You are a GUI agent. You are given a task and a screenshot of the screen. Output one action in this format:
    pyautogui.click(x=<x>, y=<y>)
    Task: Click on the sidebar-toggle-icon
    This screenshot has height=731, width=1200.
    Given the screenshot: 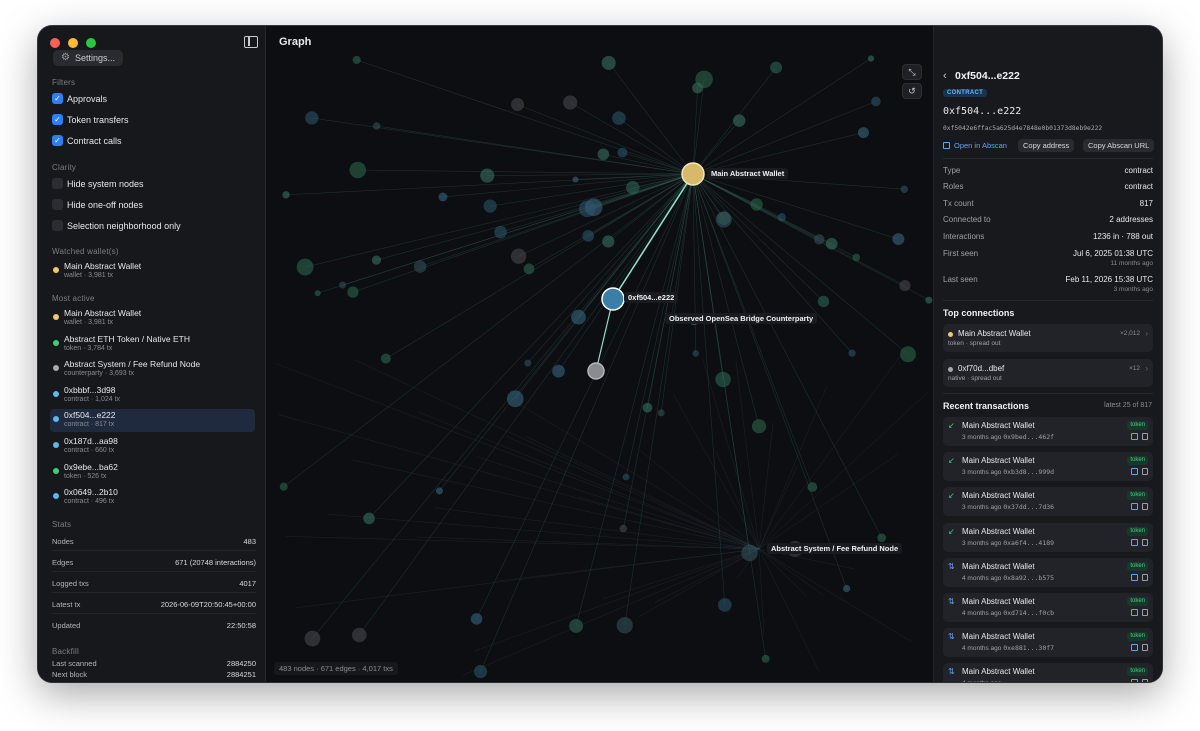 What is the action you would take?
    pyautogui.click(x=251, y=42)
    